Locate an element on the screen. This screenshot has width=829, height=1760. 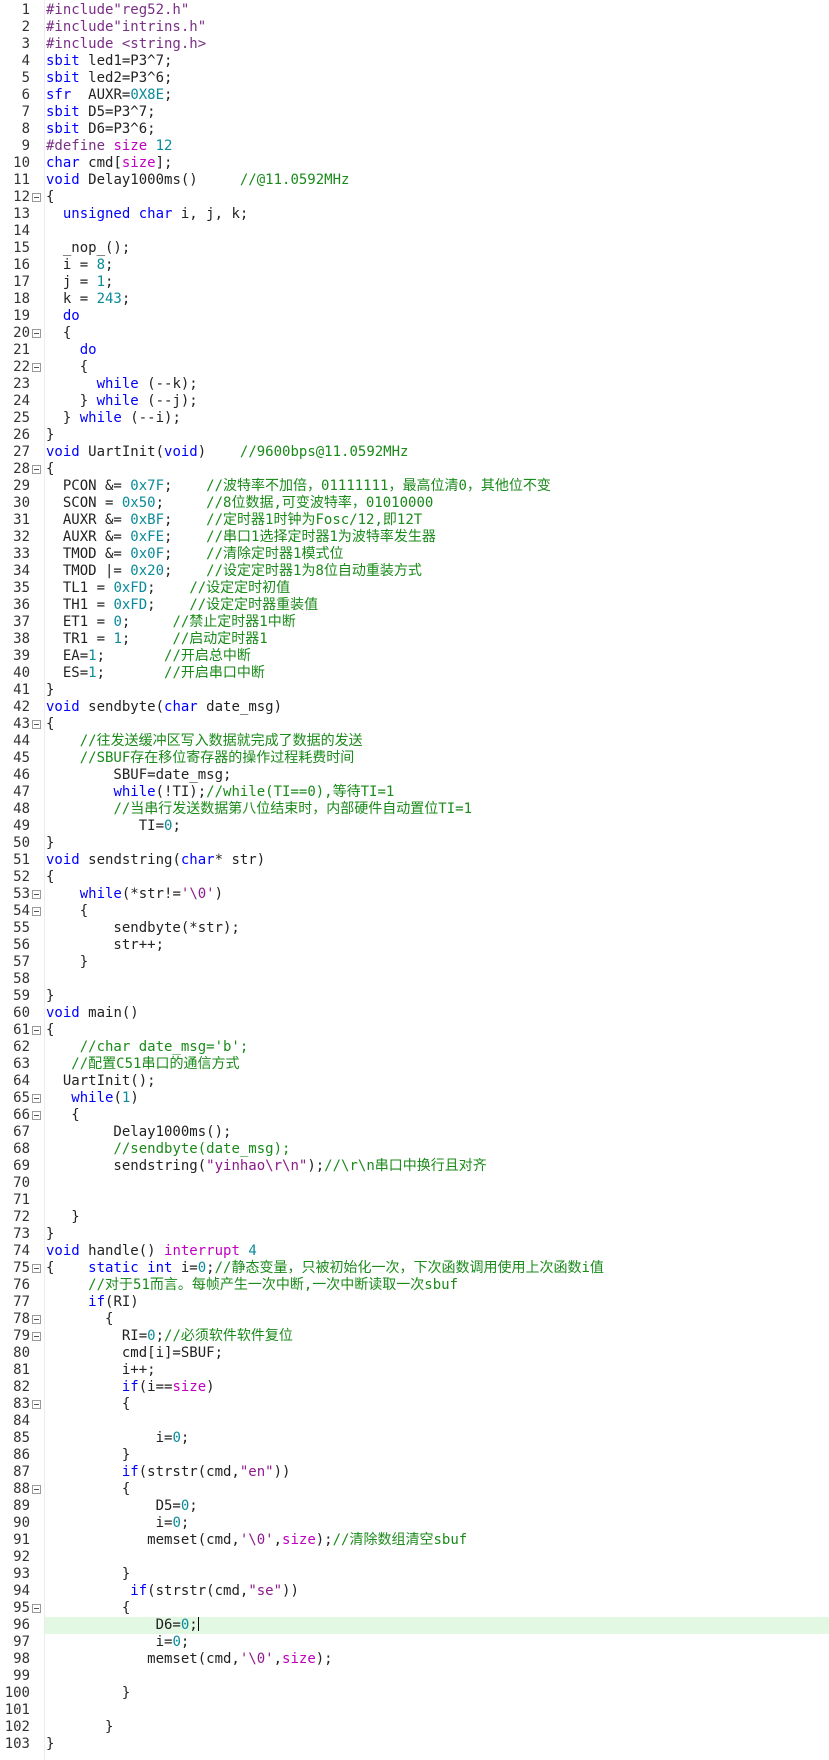
code-line: EA=1; //开启总中断 is located at coordinates (148, 656).